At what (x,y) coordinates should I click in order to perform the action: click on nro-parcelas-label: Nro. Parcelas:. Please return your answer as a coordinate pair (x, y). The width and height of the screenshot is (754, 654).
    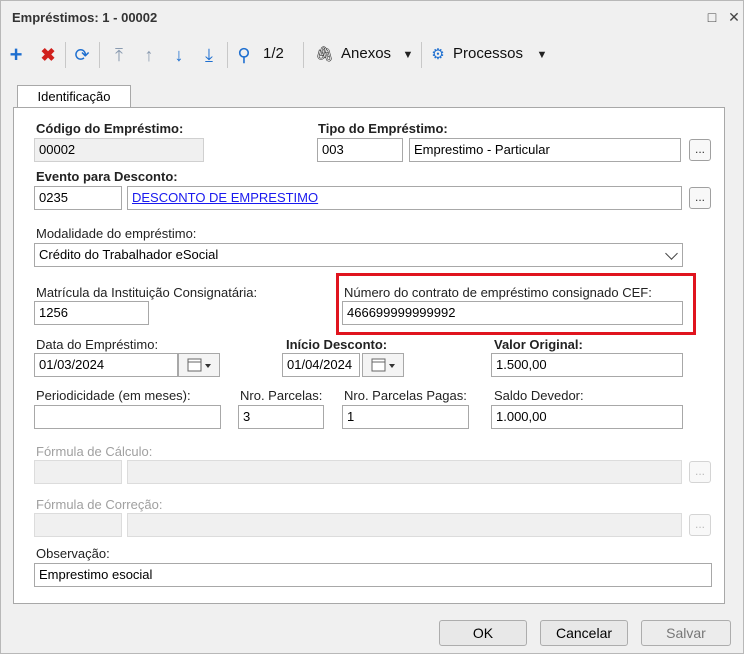
    Looking at the image, I should click on (281, 395).